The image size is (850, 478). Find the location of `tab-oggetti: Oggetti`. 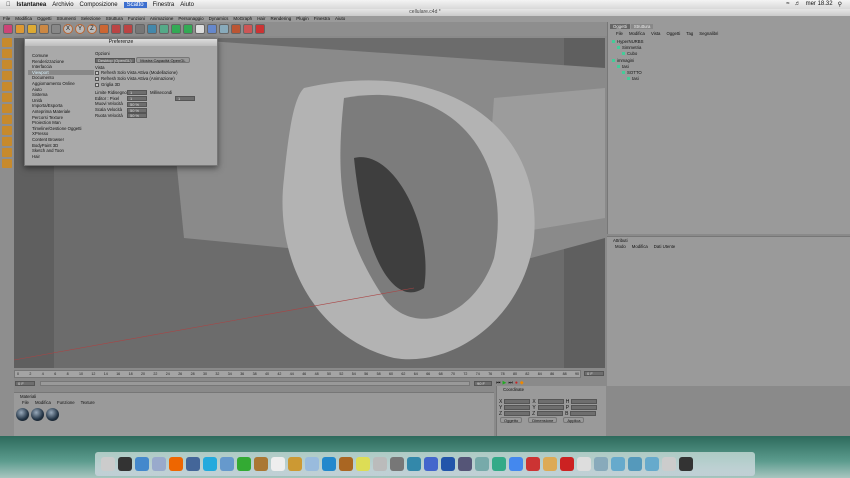

tab-oggetti: Oggetti is located at coordinates (620, 26).